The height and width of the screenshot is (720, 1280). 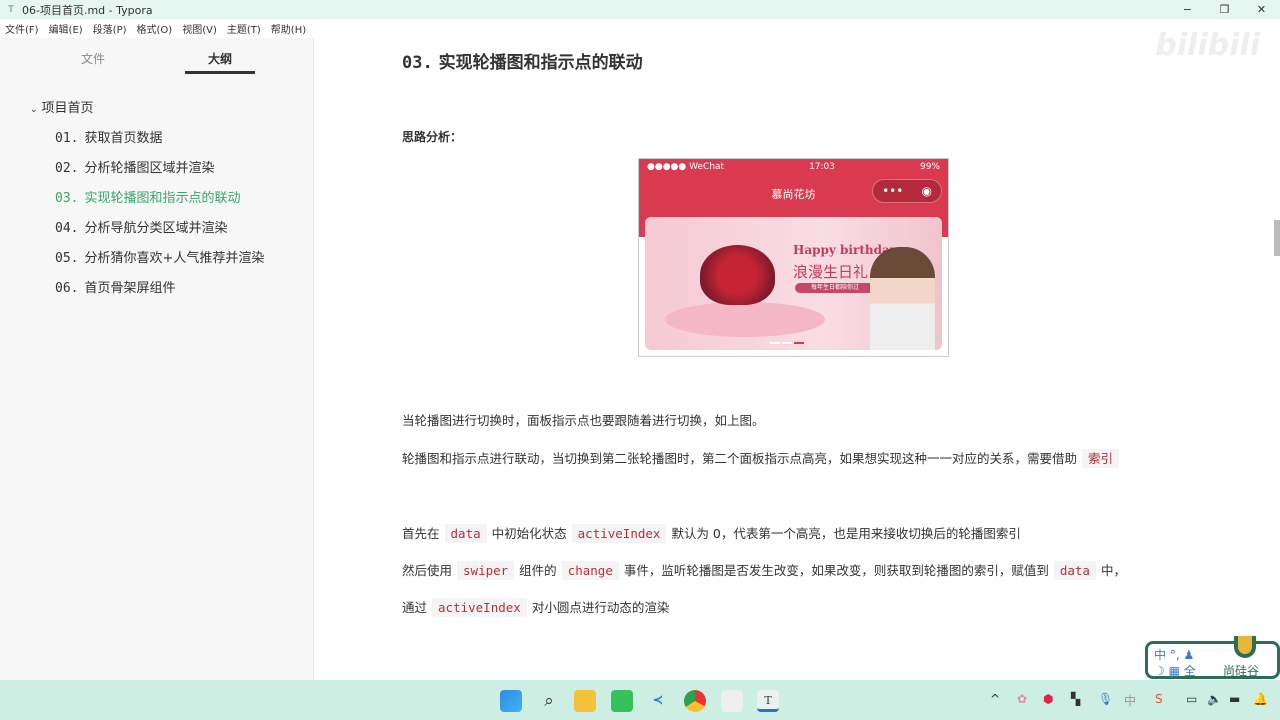 What do you see at coordinates (1187, 9) in the screenshot?
I see `minimize-button: −` at bounding box center [1187, 9].